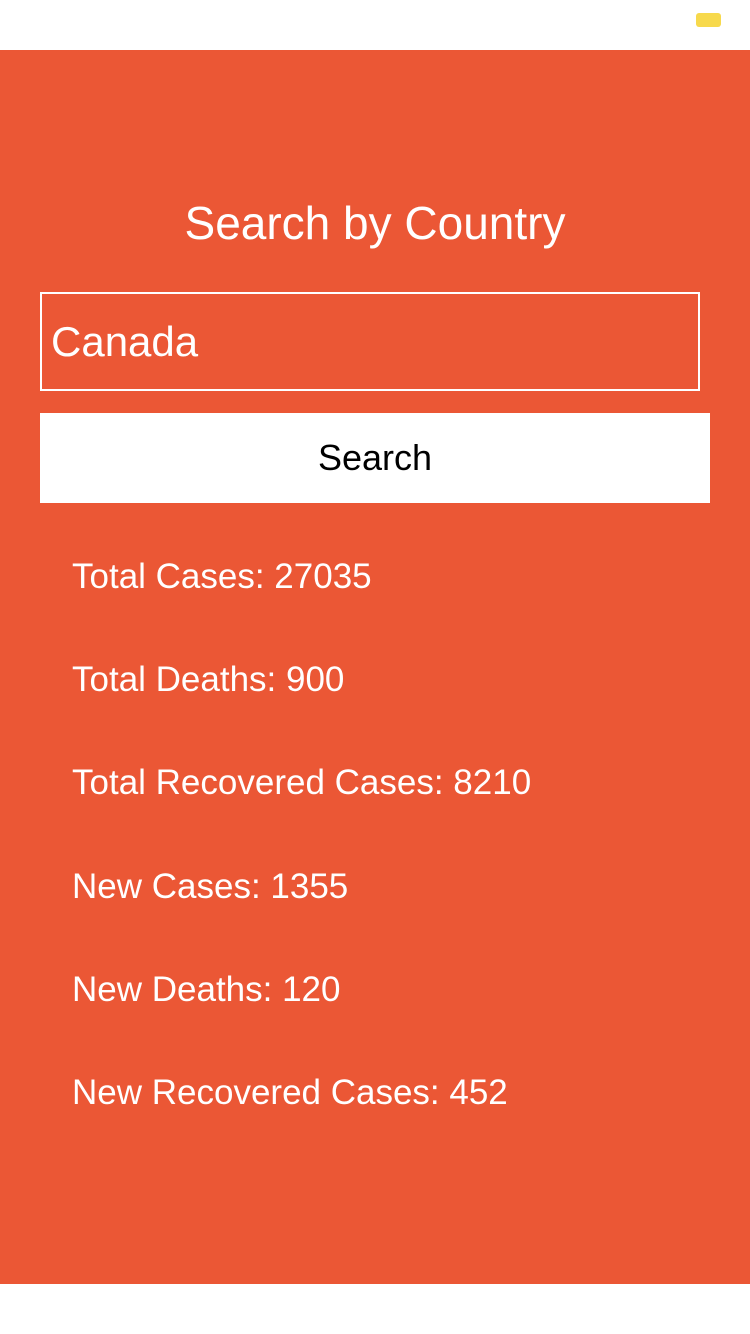  Describe the element at coordinates (375, 458) in the screenshot. I see `search-button: Search` at that location.